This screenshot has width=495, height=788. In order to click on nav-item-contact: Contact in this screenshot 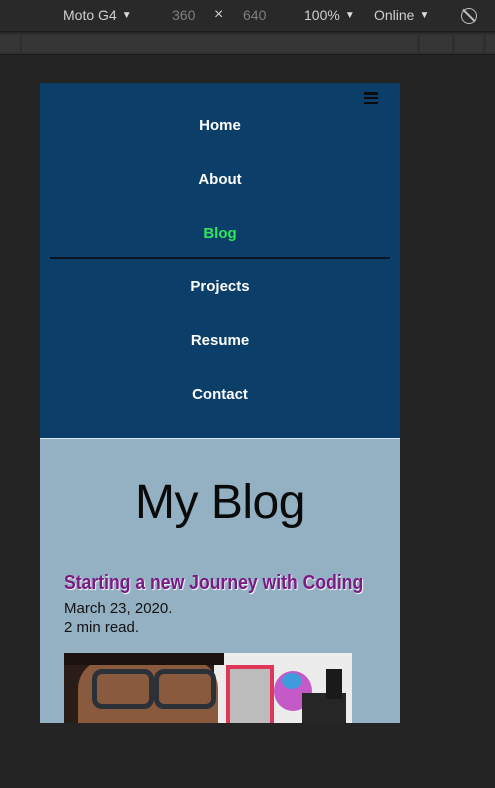, I will do `click(220, 394)`.